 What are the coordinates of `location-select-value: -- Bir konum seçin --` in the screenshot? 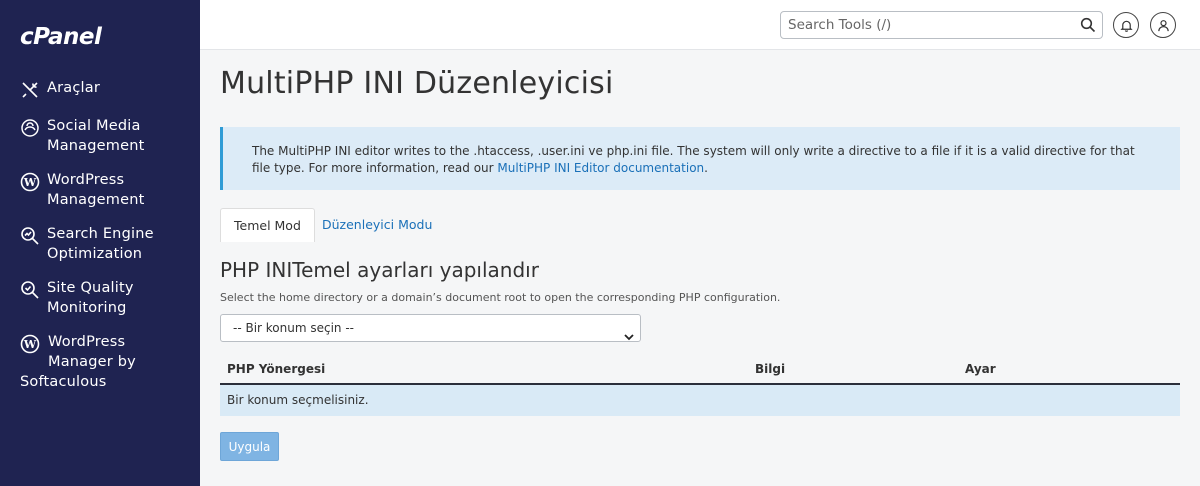 It's located at (294, 328).